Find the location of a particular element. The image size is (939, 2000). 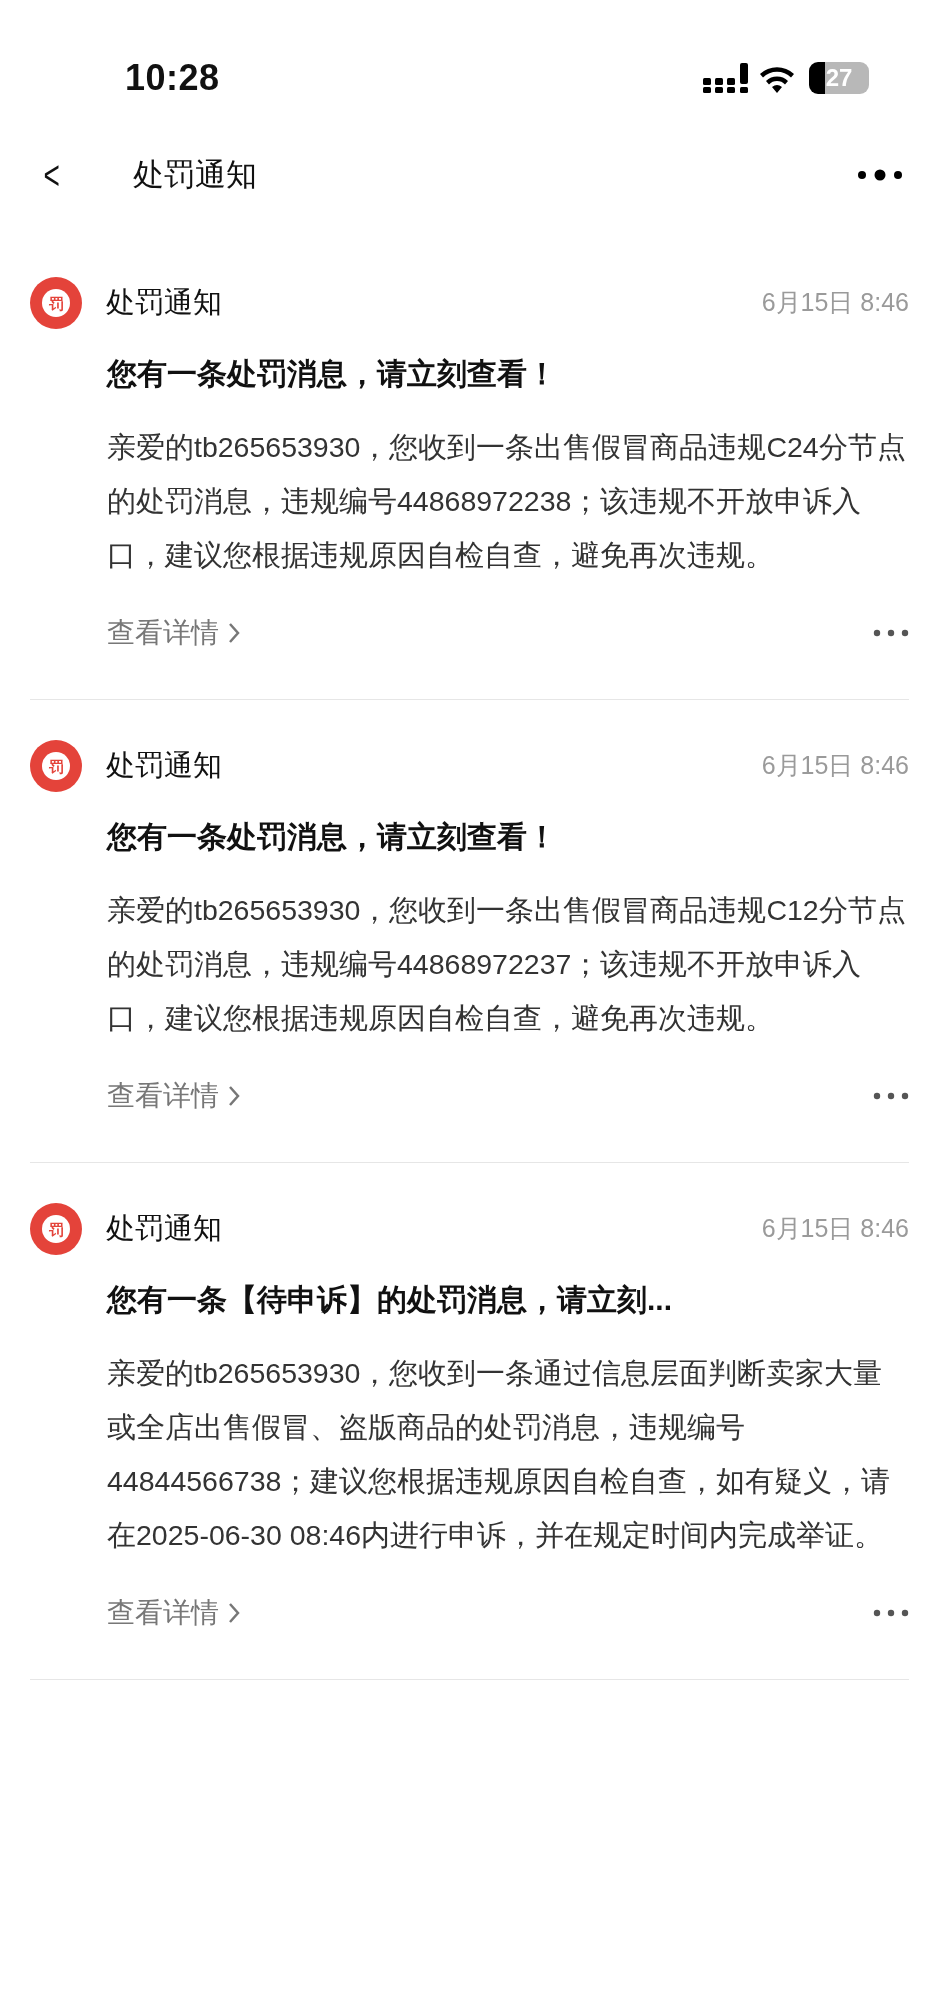

message-body: 亲爱的tb265653930，您收到一条出售假冒商品违规C12分节点的处罚消息，违规编号44868972237；该违规不开放申诉入口，建议您根据违规原因自检自查，避免再次违规。 is located at coordinates (507, 964).